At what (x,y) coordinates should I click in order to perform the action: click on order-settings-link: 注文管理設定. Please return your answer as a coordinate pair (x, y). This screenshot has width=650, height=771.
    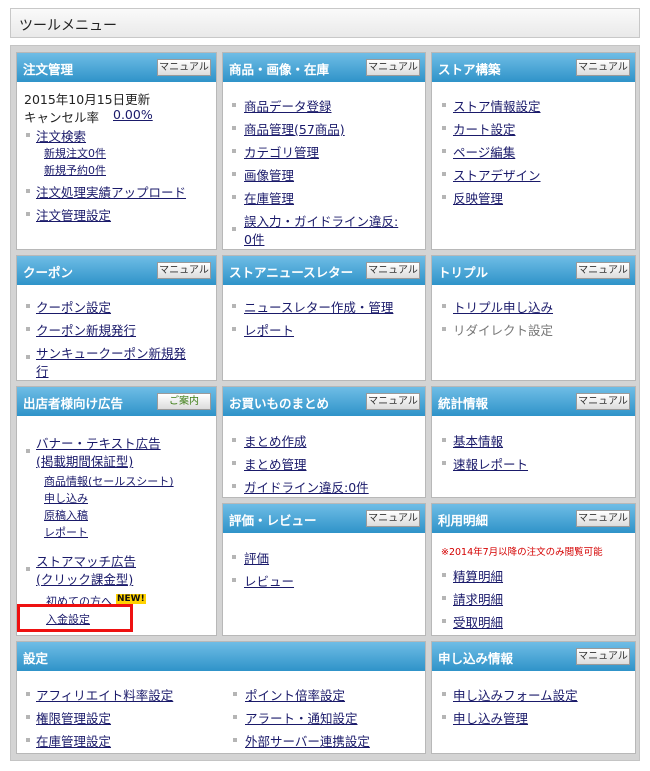
    Looking at the image, I should click on (73, 214).